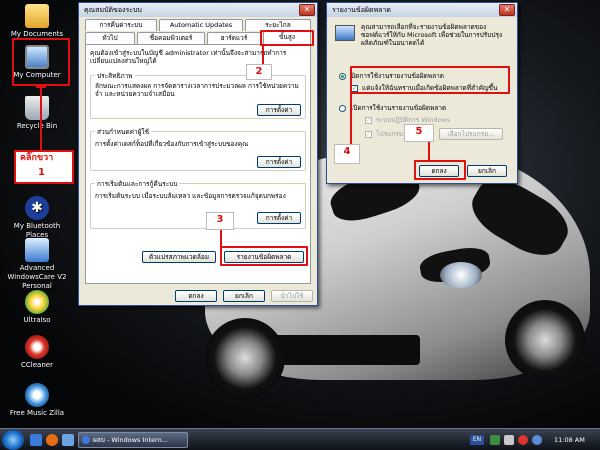 This screenshot has height=450, width=600. Describe the element at coordinates (390, 134) in the screenshot. I see `programs-label: โปรแกรม` at that location.